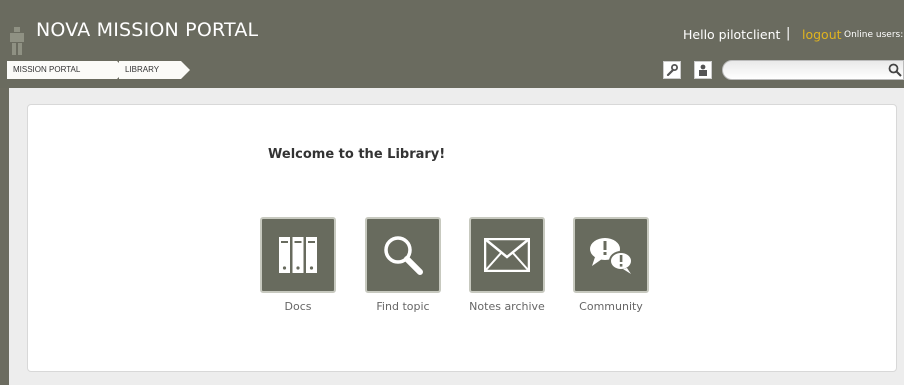  I want to click on settings-button, so click(672, 70).